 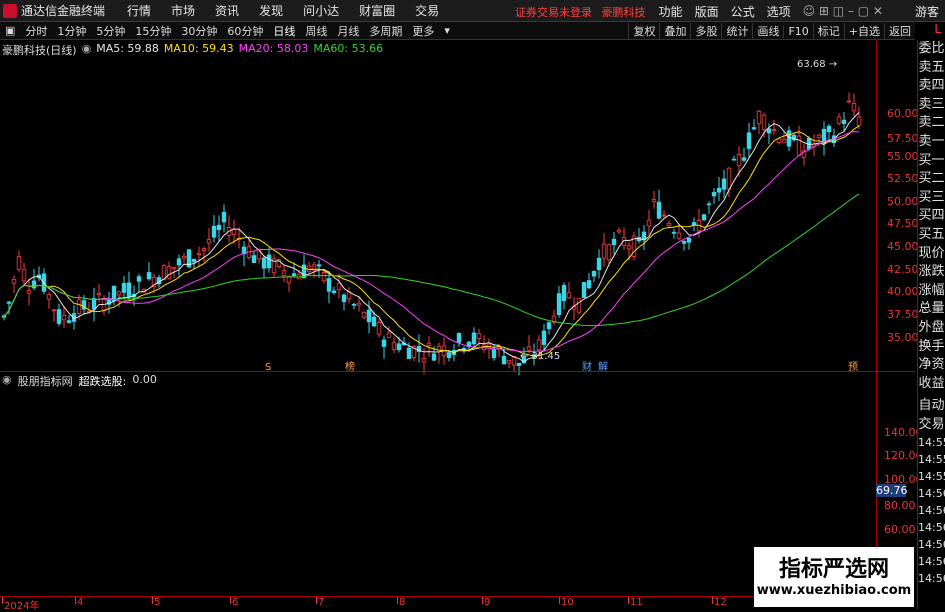 I want to click on layout-button: 版面, so click(x=707, y=11).